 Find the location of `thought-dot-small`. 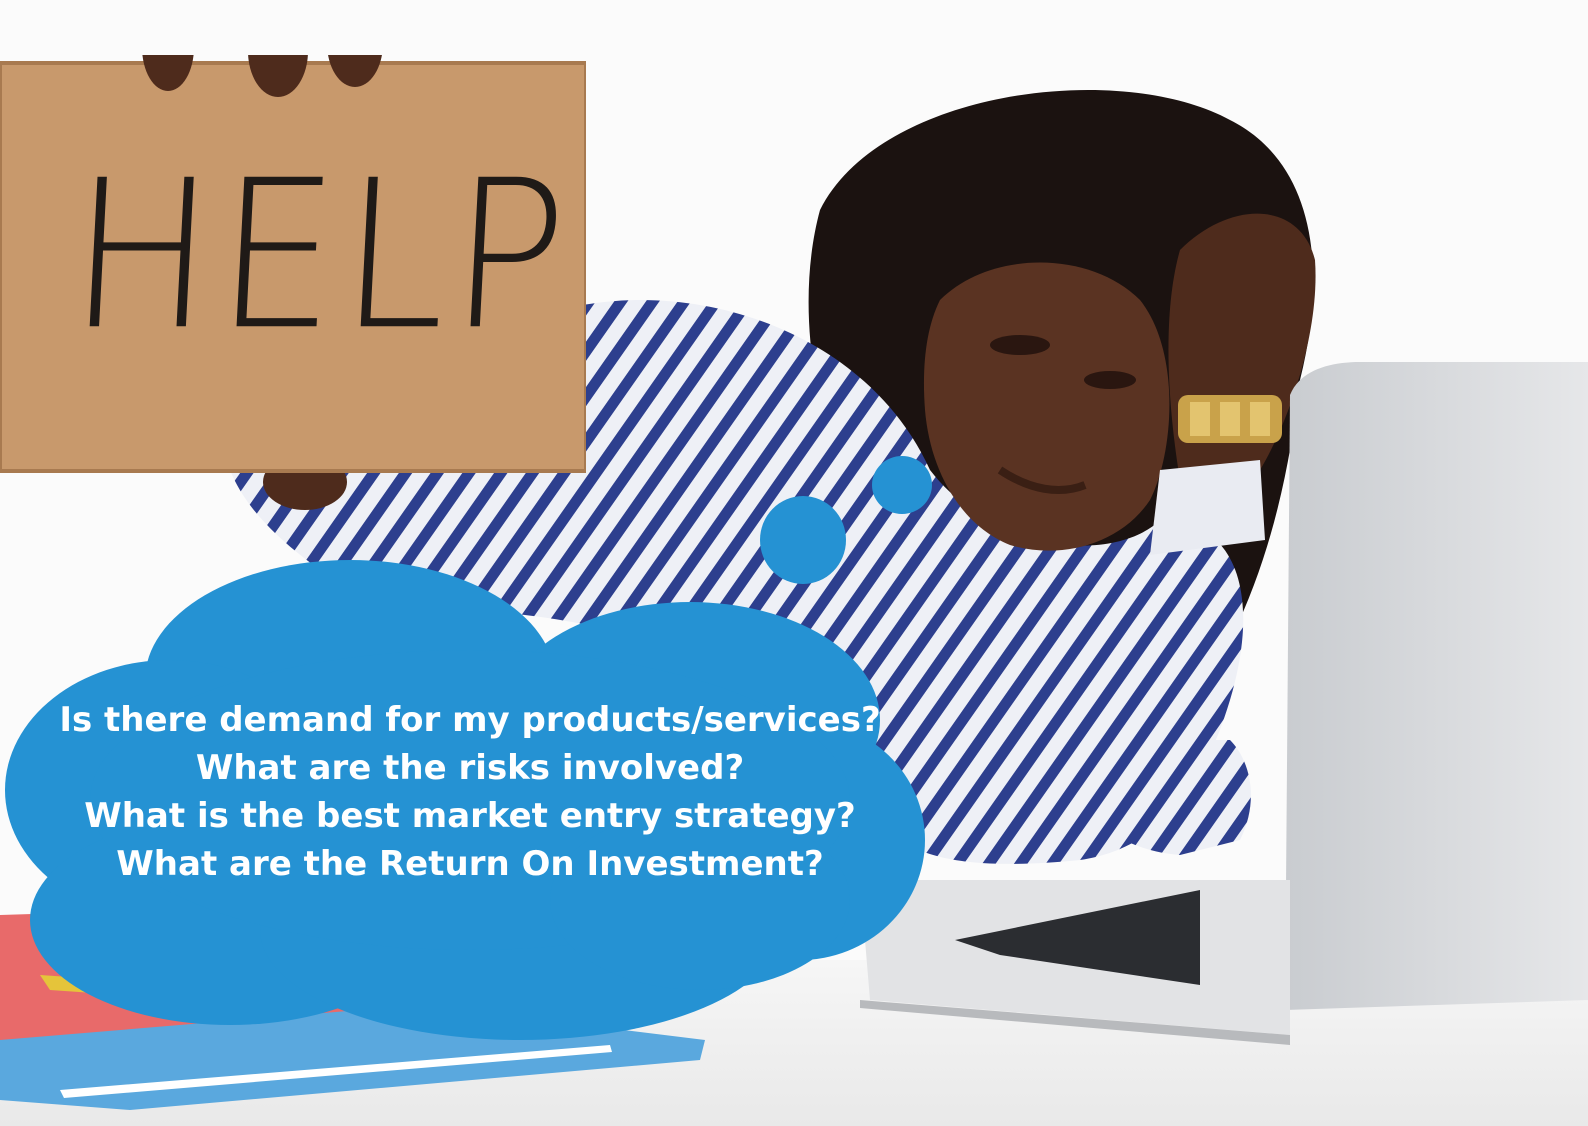

thought-dot-small is located at coordinates (902, 485).